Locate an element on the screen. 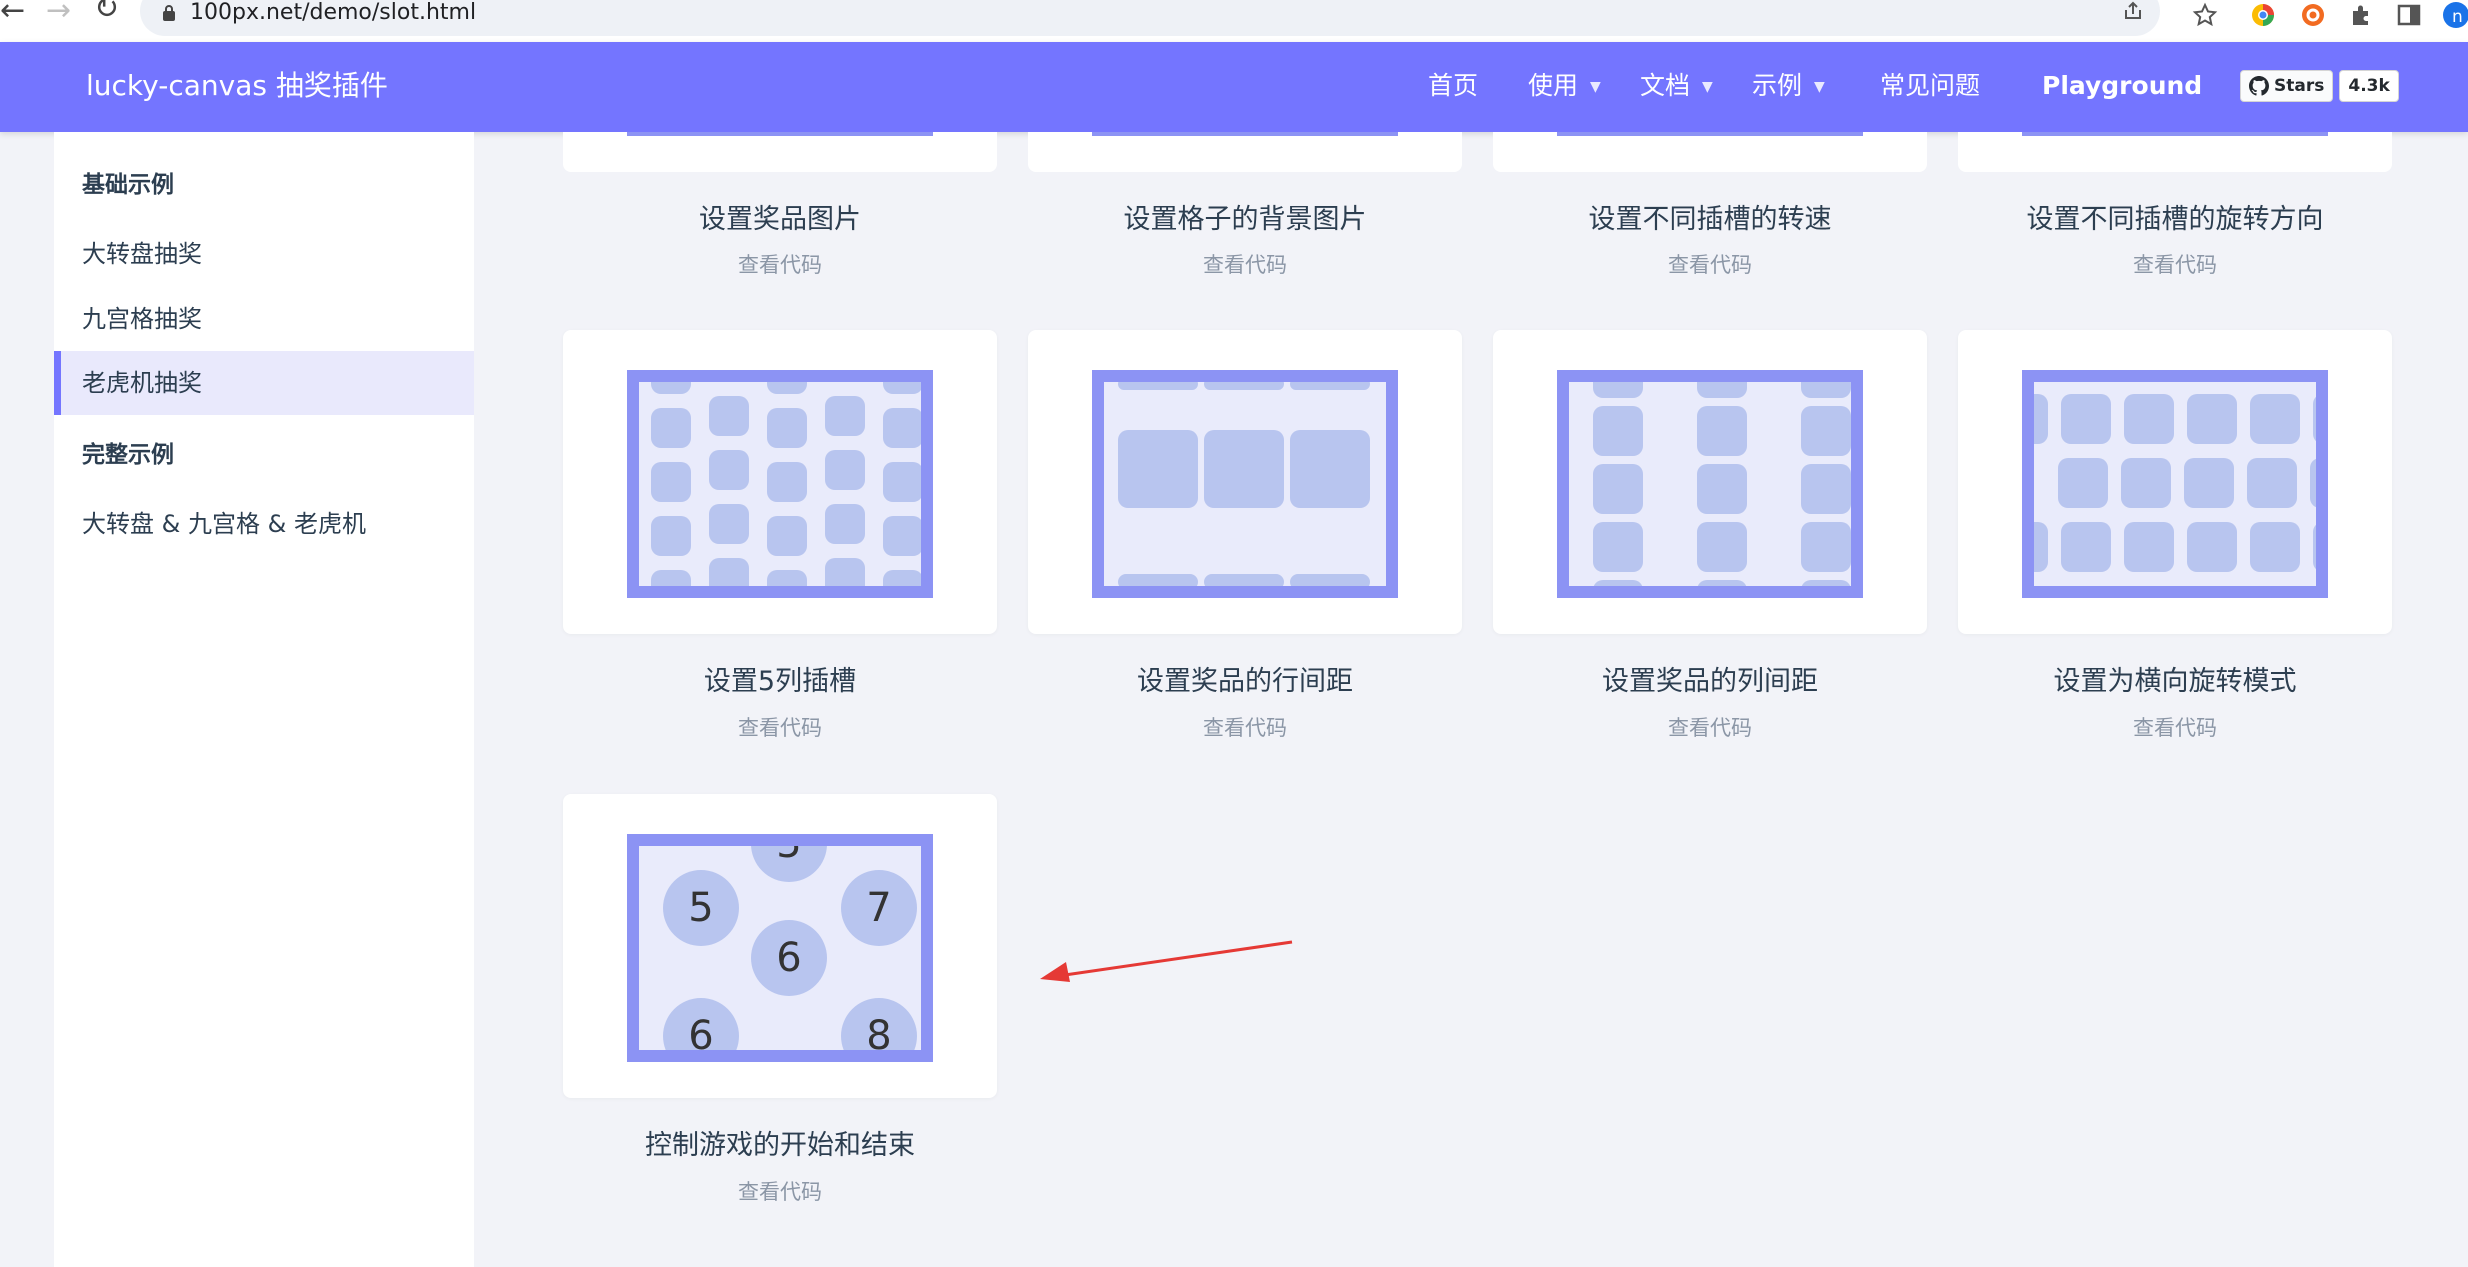  bookmark-star-icon is located at coordinates (2205, 15).